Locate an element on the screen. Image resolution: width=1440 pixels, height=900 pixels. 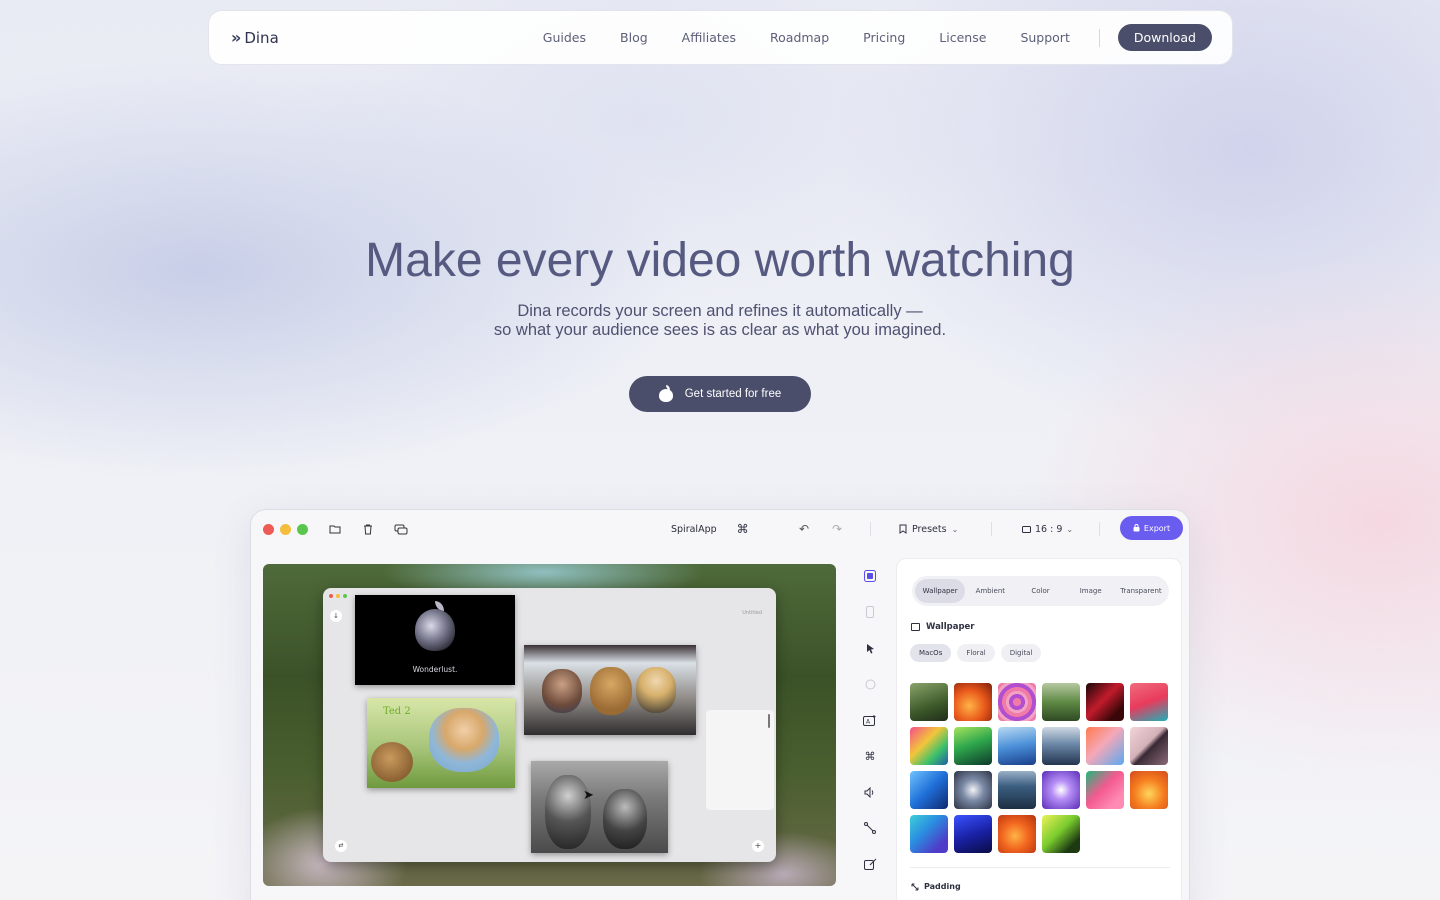
download-arrow-icon: ↓ is located at coordinates (336, 616).